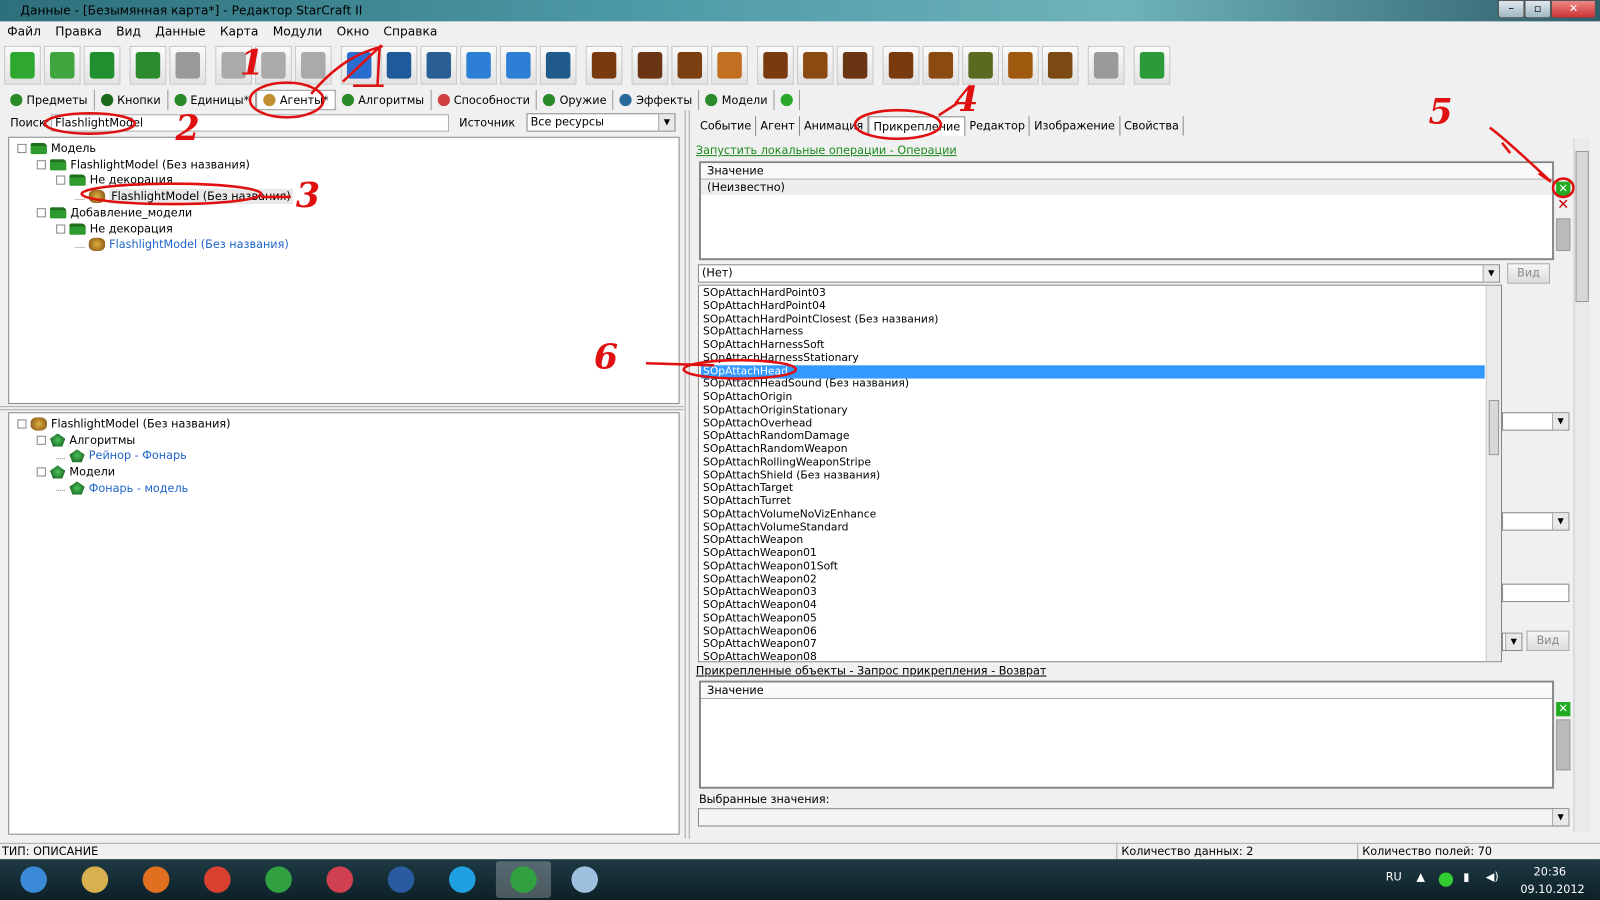  Describe the element at coordinates (740, 369) in the screenshot. I see `annotation-circle-head` at that location.